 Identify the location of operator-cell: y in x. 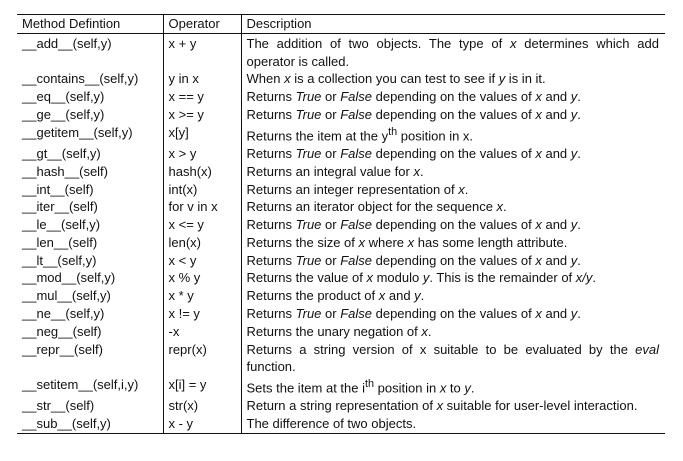
(202, 79).